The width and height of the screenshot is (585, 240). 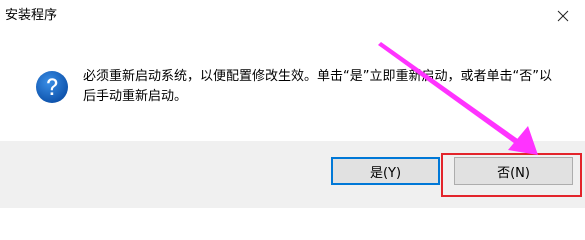 I want to click on close-icon, so click(x=563, y=16).